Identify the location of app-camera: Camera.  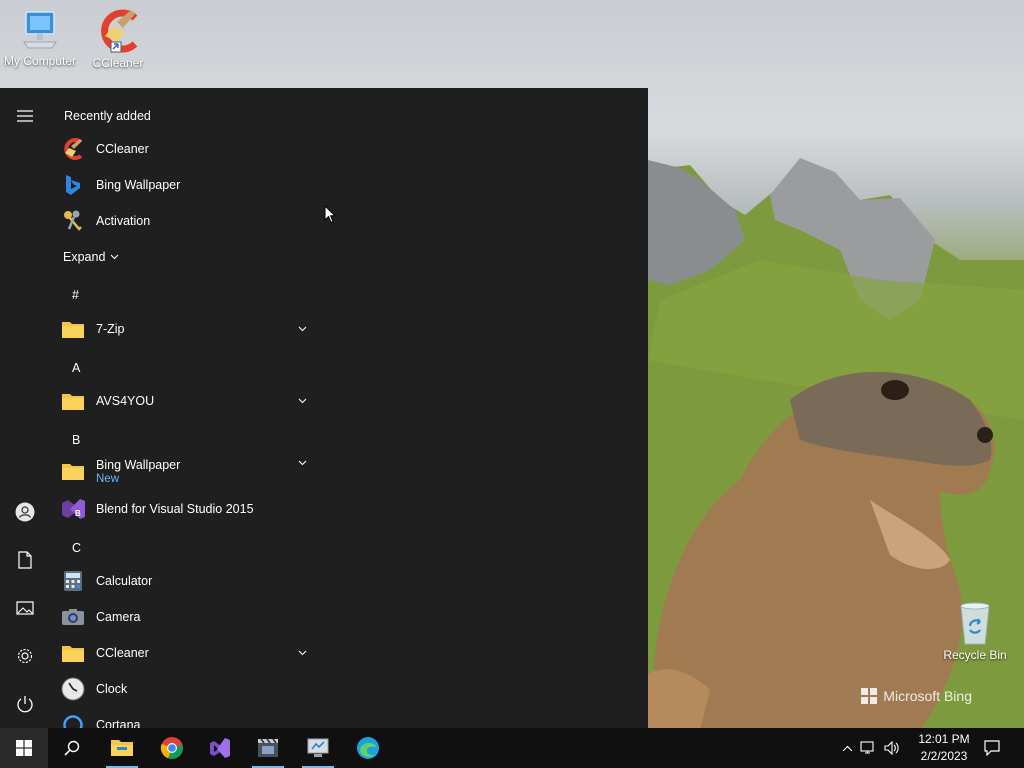
(185, 617).